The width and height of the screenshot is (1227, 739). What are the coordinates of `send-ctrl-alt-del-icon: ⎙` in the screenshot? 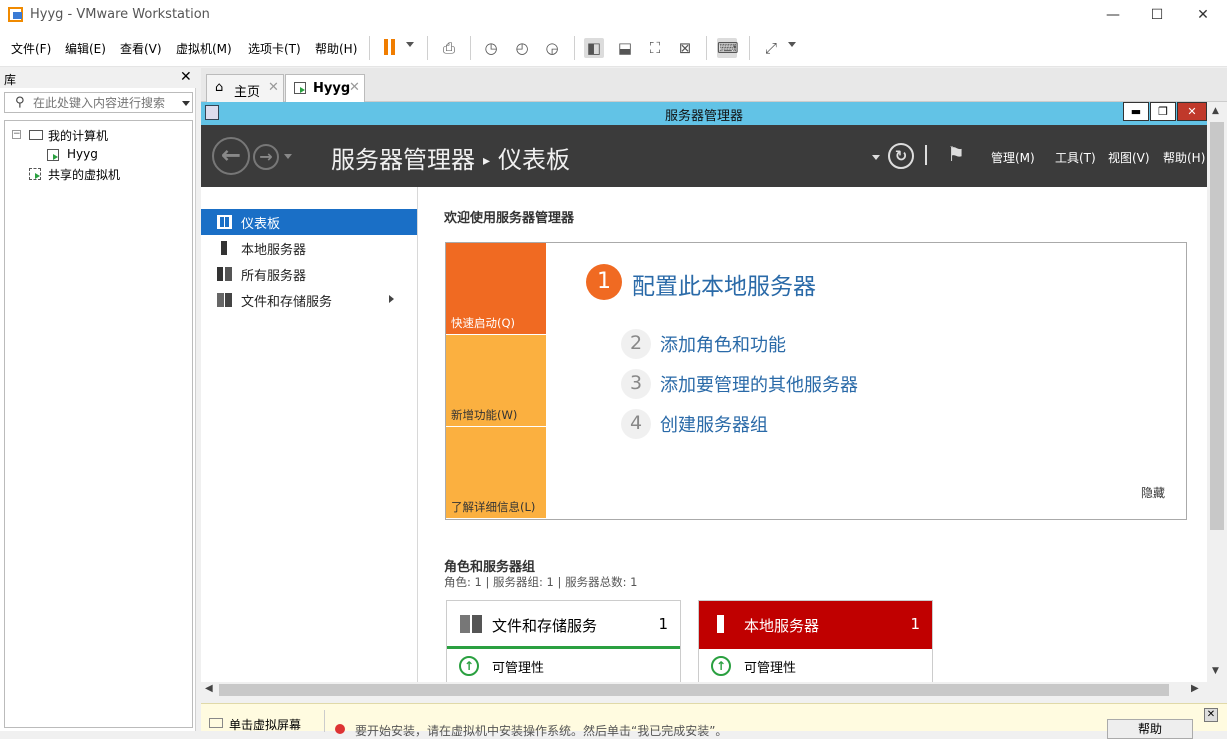 It's located at (449, 48).